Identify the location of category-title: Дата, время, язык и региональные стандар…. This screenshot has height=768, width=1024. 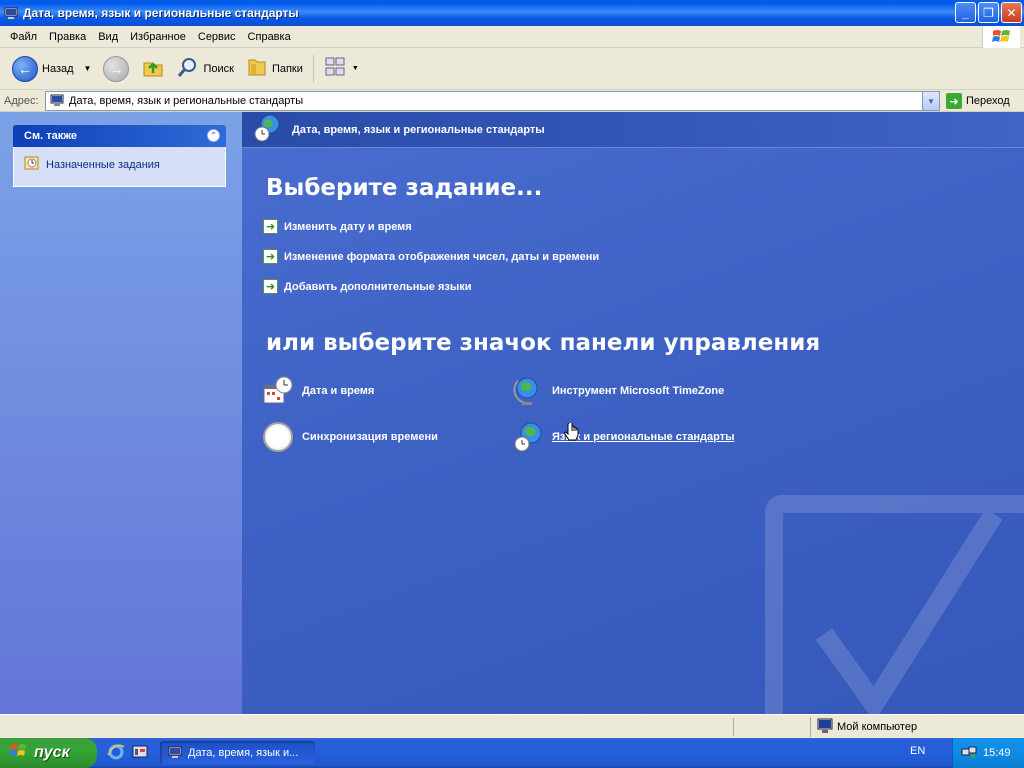
(418, 129).